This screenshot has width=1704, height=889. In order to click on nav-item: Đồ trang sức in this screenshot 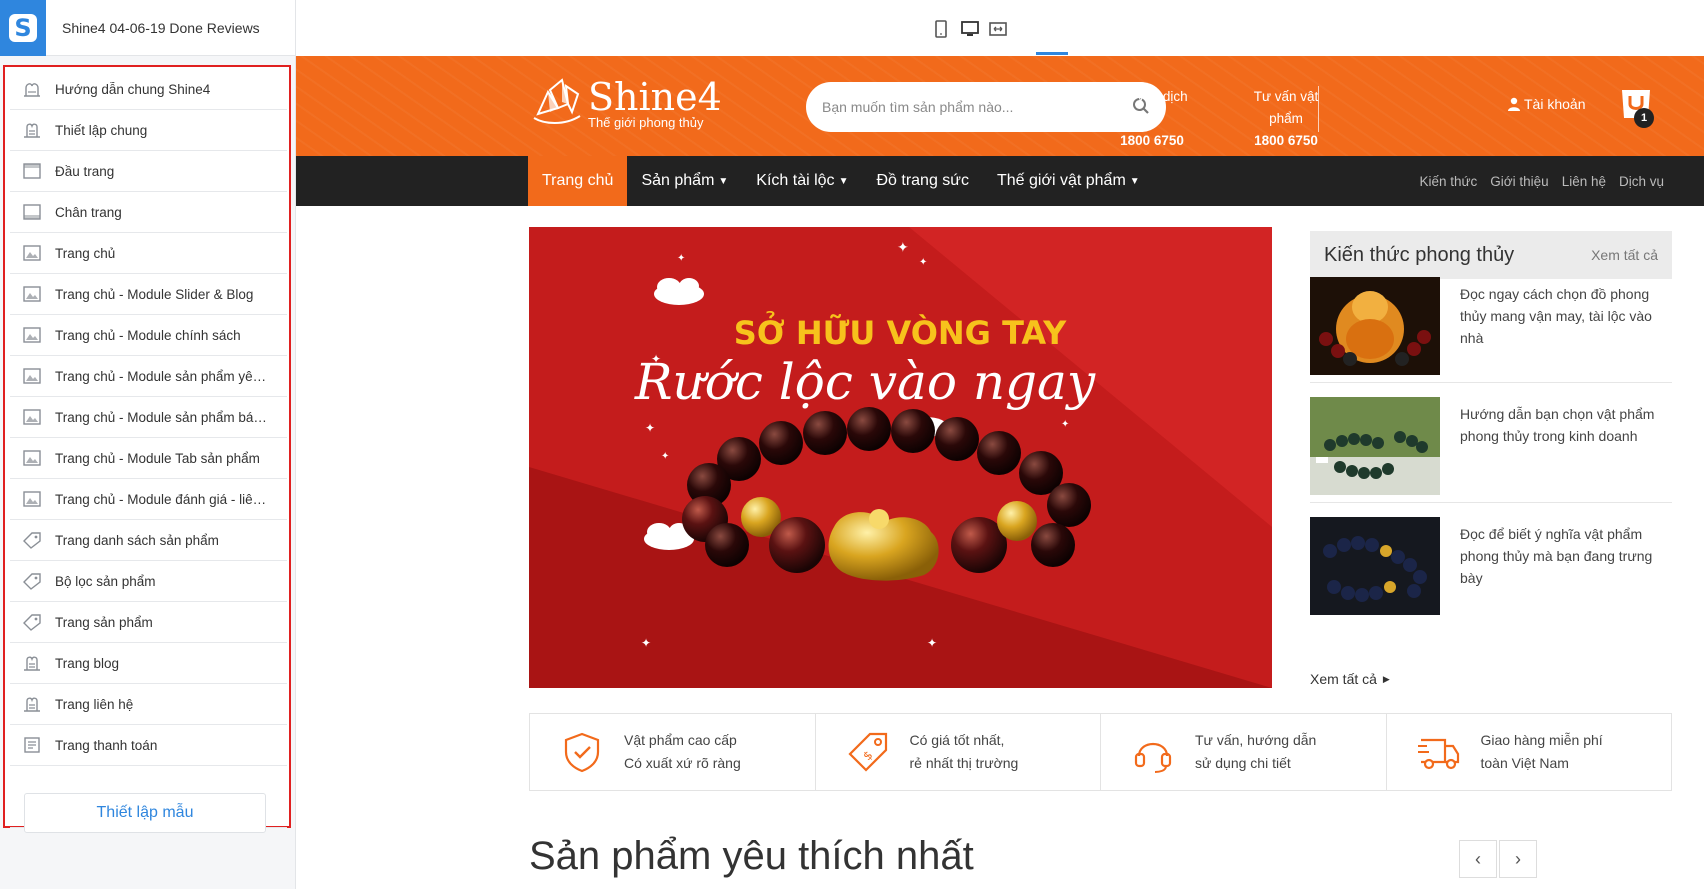, I will do `click(922, 181)`.